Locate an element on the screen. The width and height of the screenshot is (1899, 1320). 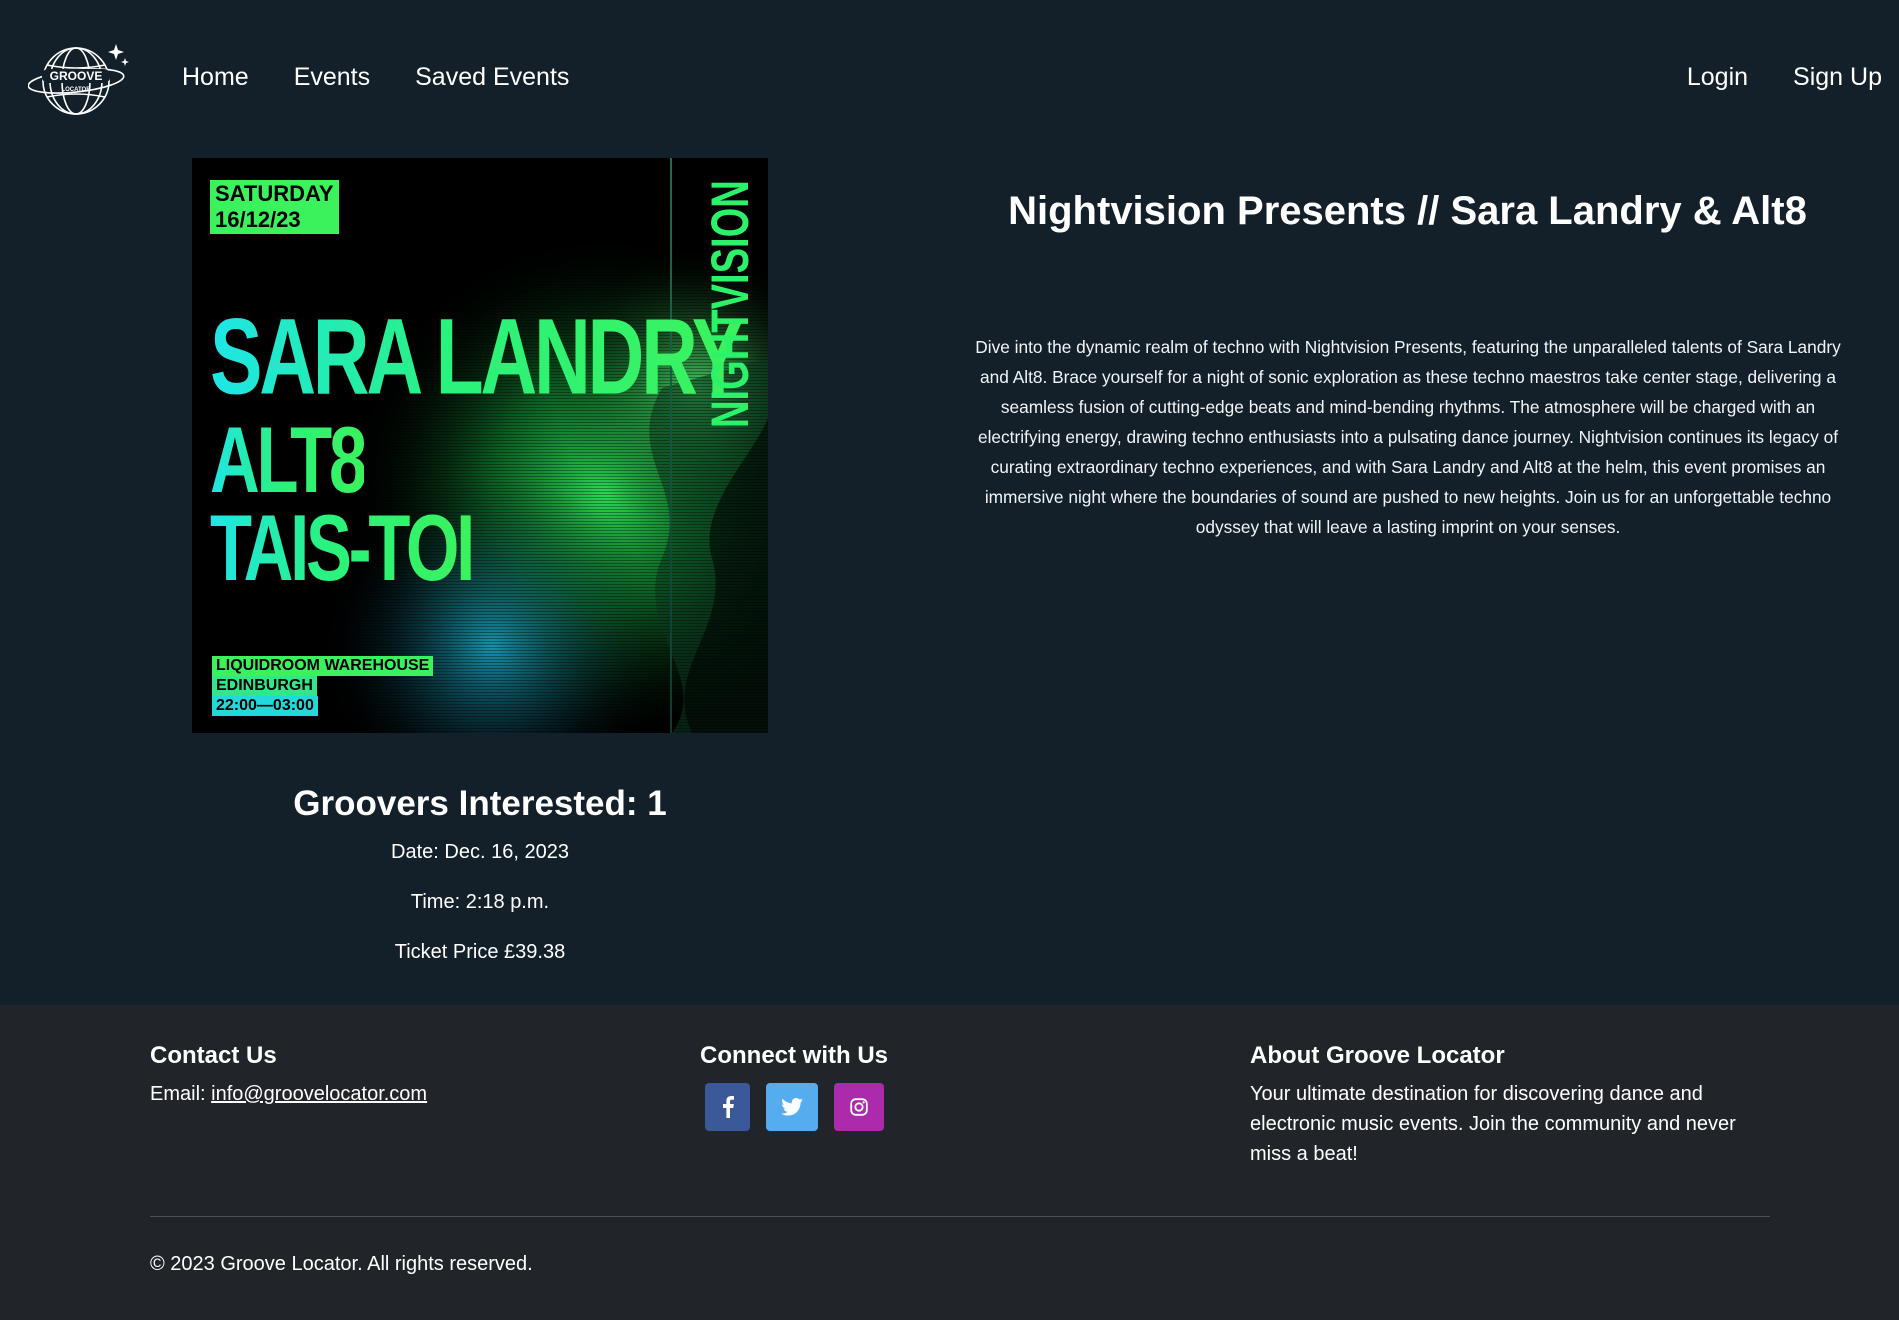
poster-day: SATURDAY is located at coordinates (274, 193).